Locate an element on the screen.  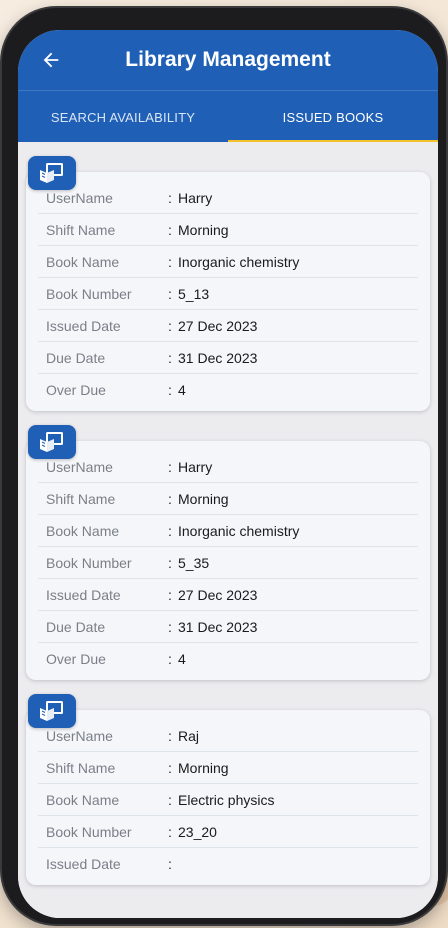
back-button is located at coordinates (51, 60).